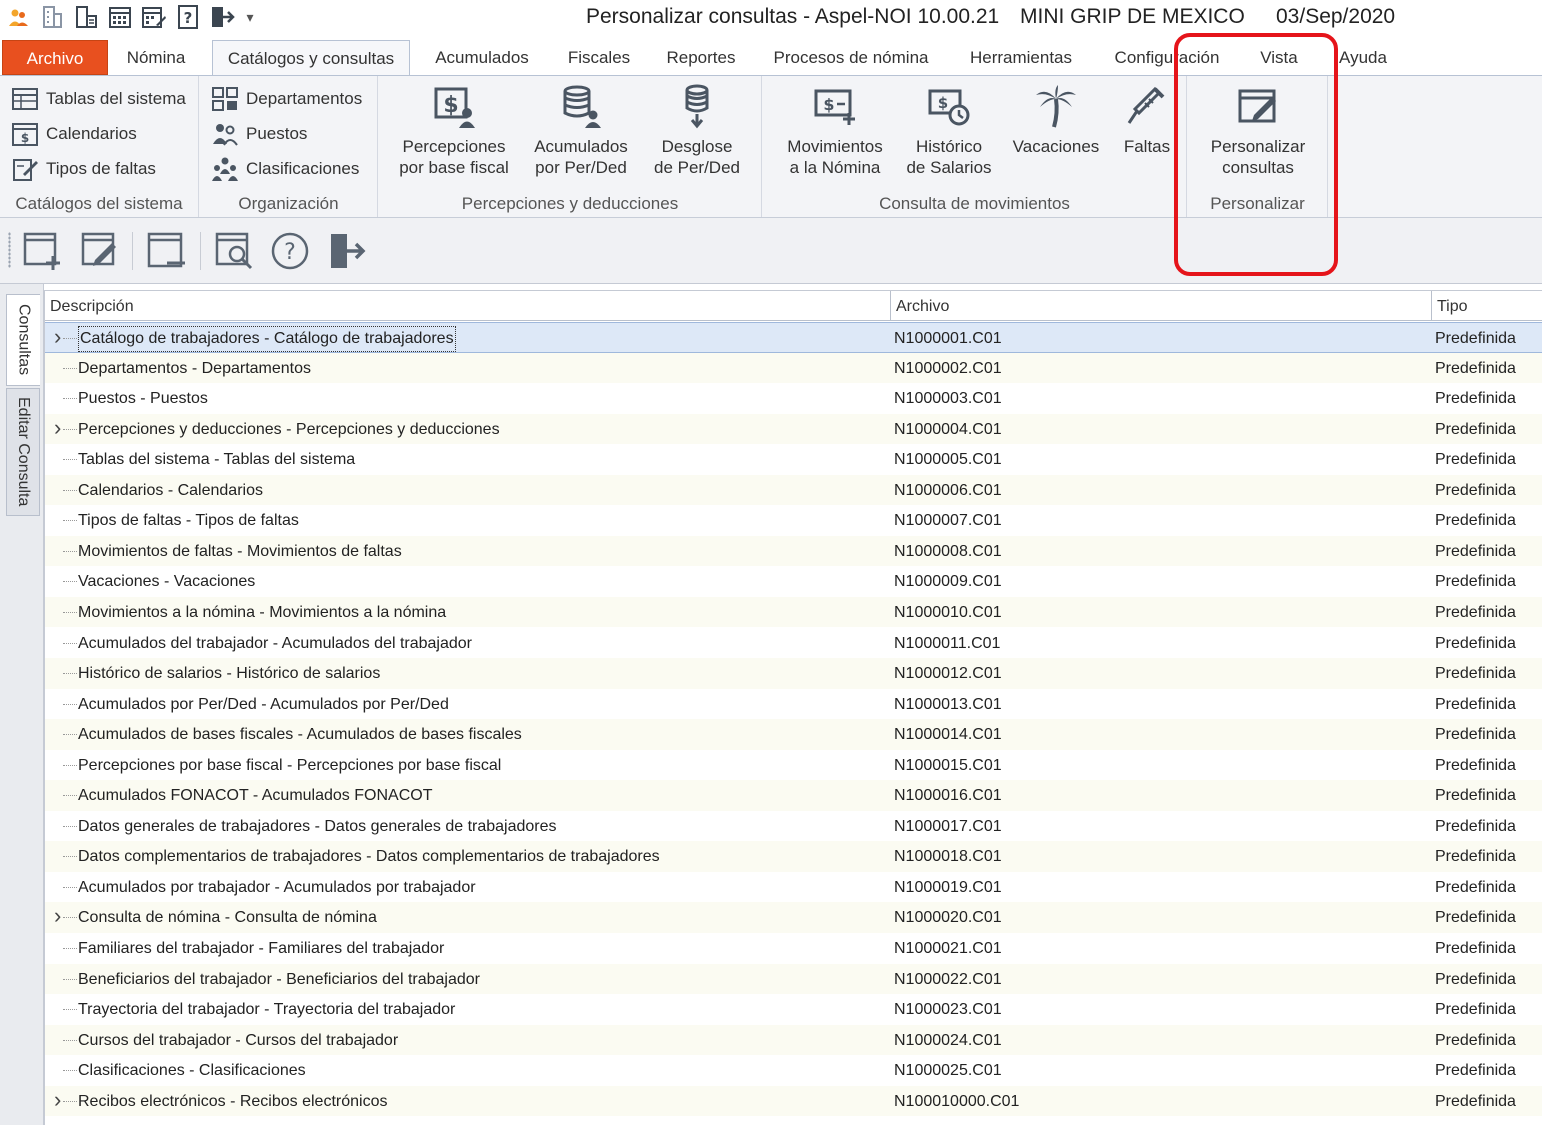 The image size is (1542, 1125). What do you see at coordinates (52, 17) in the screenshot?
I see `building-icon` at bounding box center [52, 17].